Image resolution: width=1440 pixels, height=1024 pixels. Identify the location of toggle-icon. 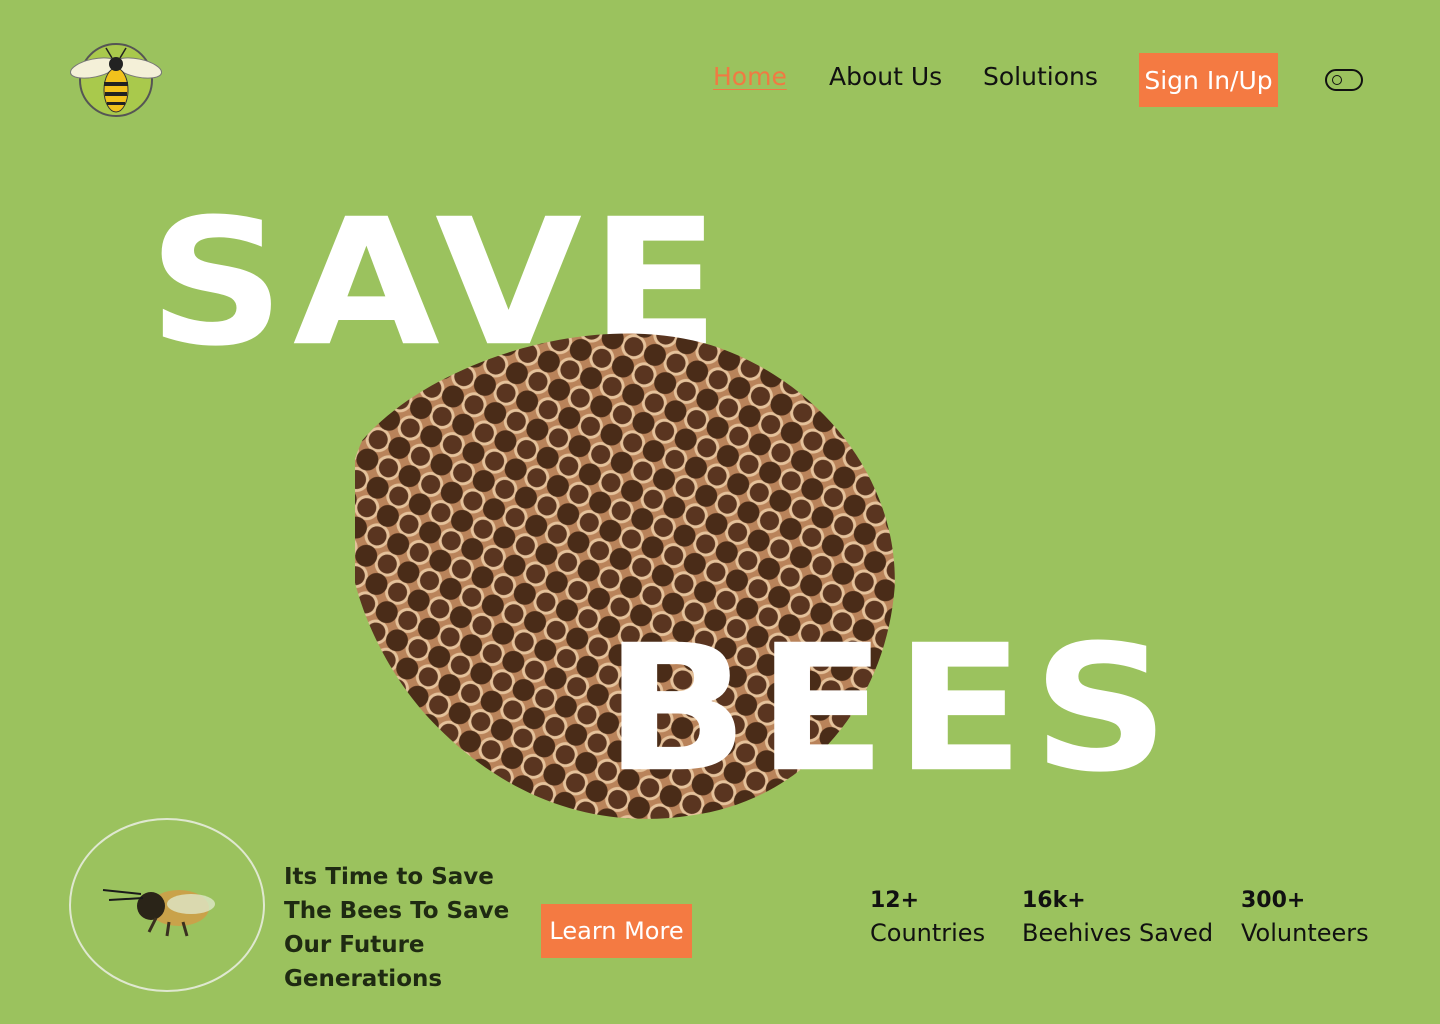
(1337, 80).